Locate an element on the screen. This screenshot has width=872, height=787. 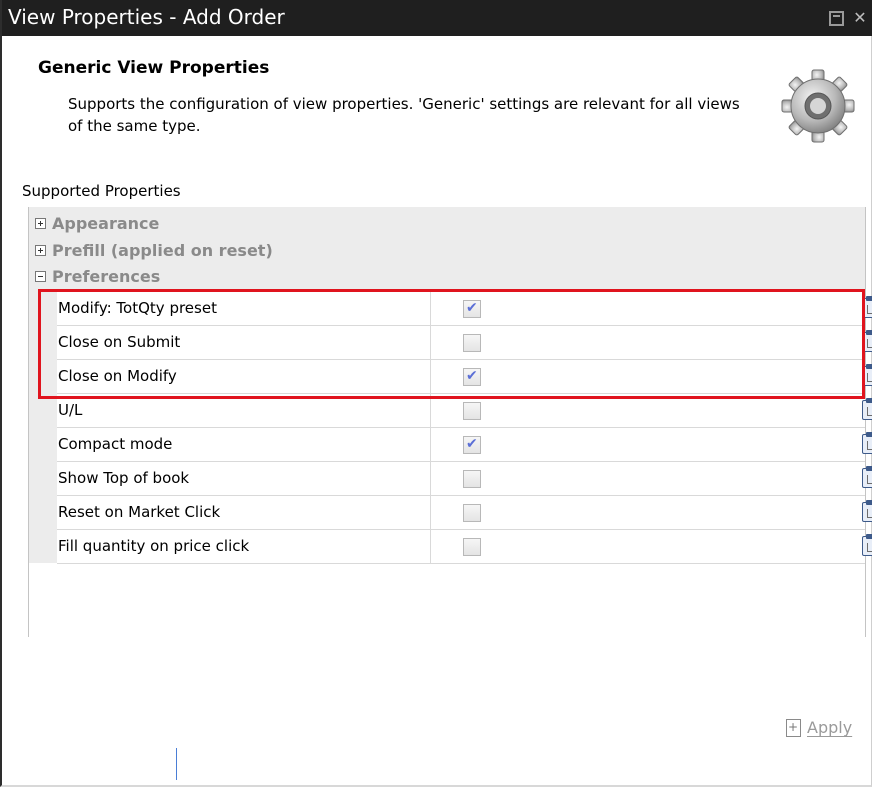
apply-icon is located at coordinates (793, 727).